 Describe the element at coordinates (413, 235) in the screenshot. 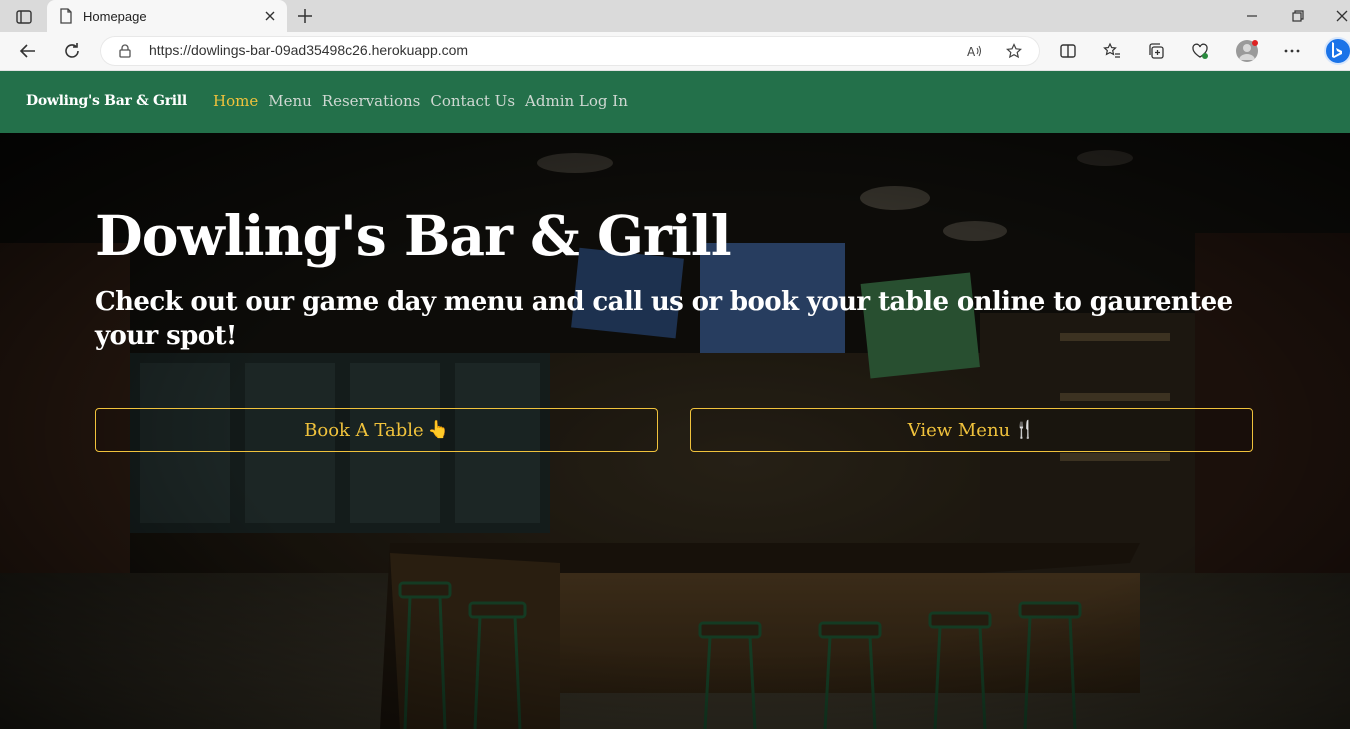

I see `hero-title: Dowling's Bar & Grill` at that location.